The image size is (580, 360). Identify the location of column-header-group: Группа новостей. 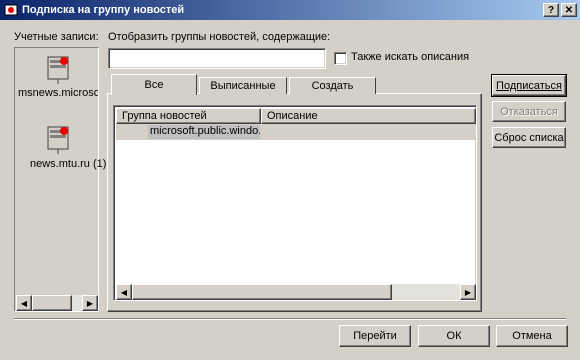
(188, 116).